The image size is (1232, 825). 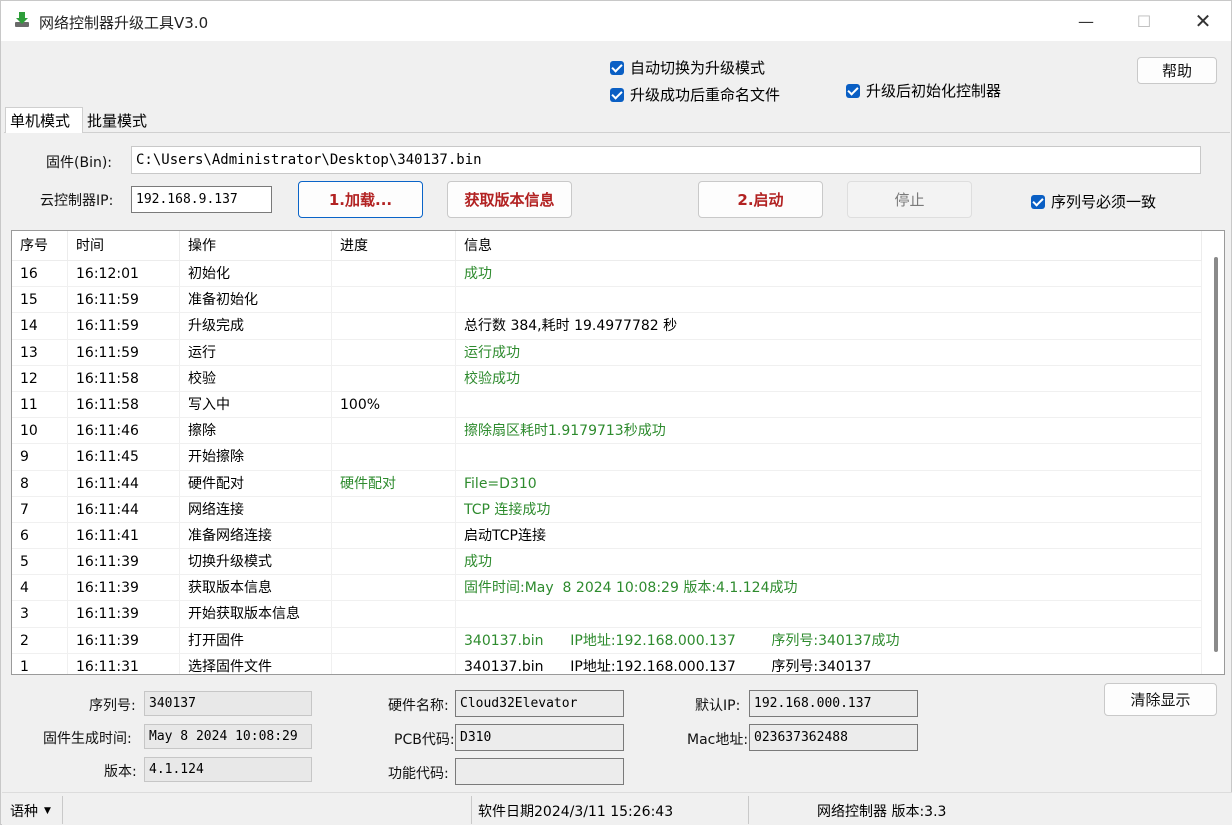 I want to click on cell-info: 总行数 384,耗时 19.4977782 秒, so click(x=829, y=326).